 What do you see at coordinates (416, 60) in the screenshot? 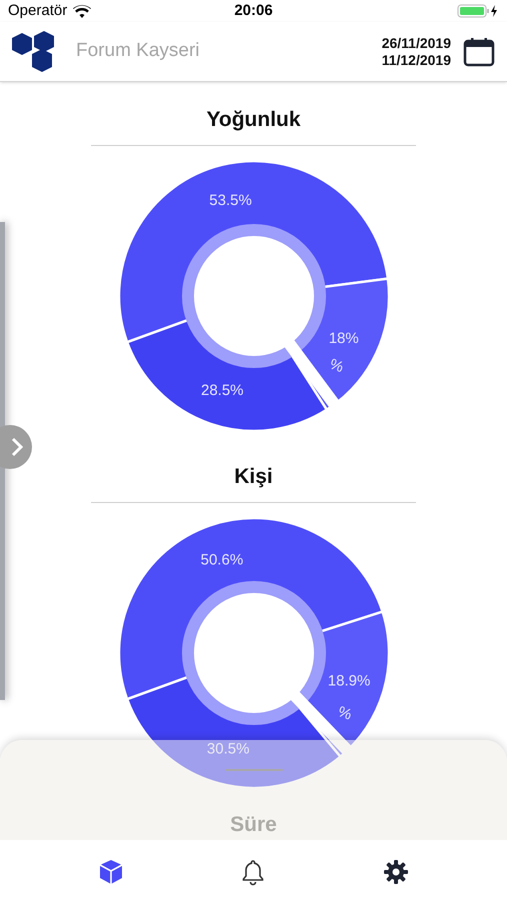
I see `end-date: 11/12/2019` at bounding box center [416, 60].